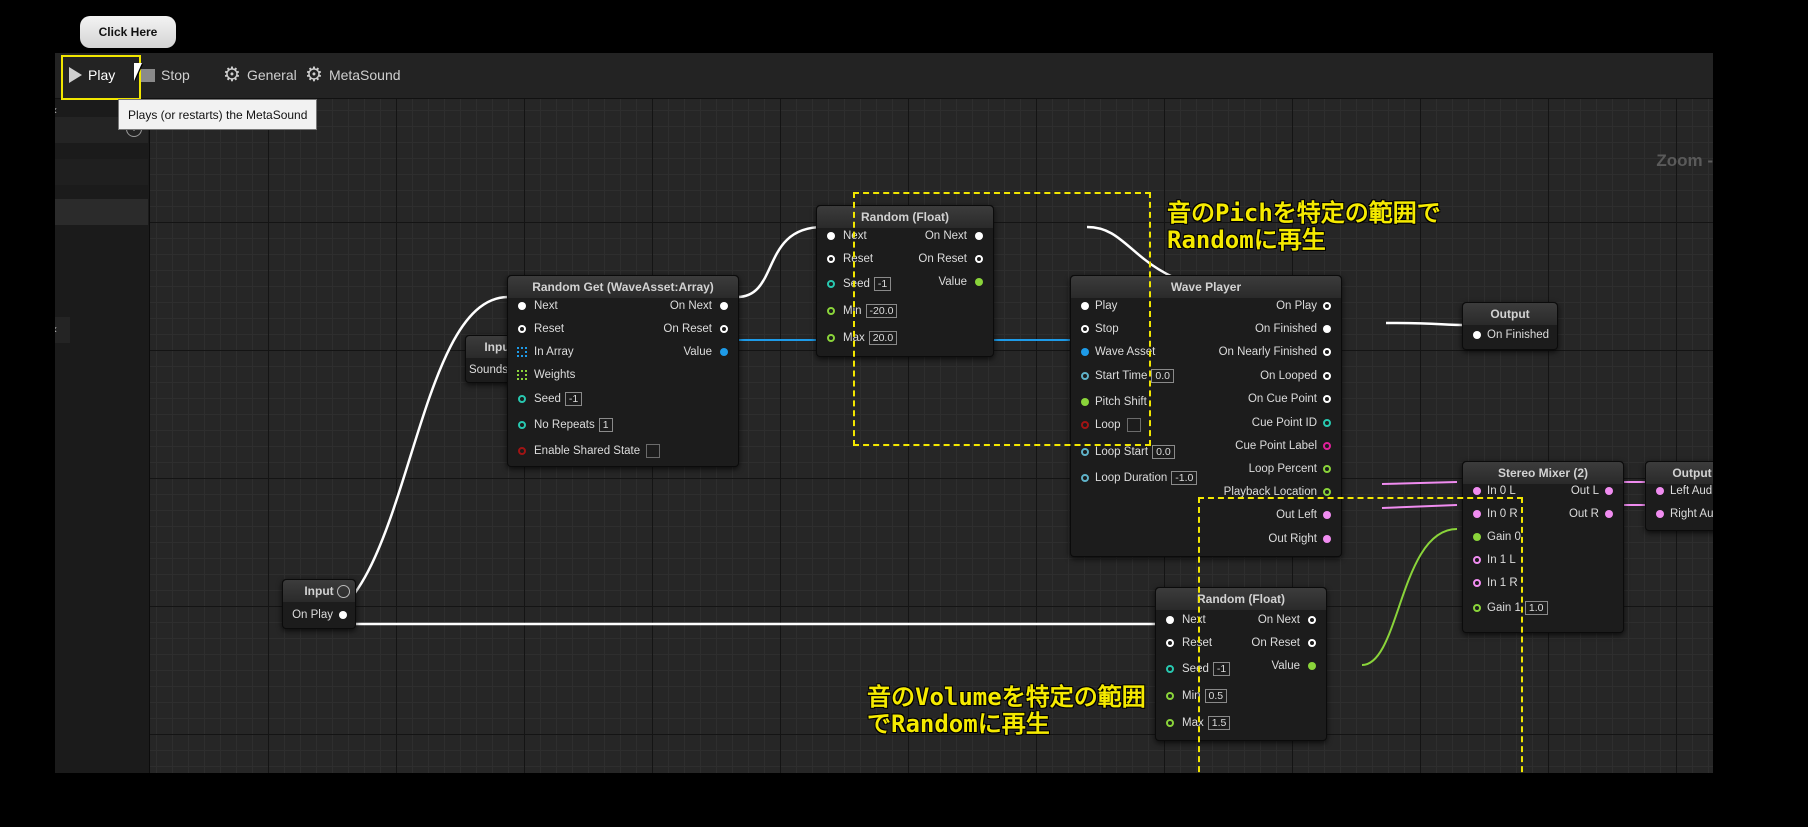 This screenshot has height=827, width=1808. Describe the element at coordinates (1184, 478) in the screenshot. I see `loop-duration-value: -1.0` at that location.